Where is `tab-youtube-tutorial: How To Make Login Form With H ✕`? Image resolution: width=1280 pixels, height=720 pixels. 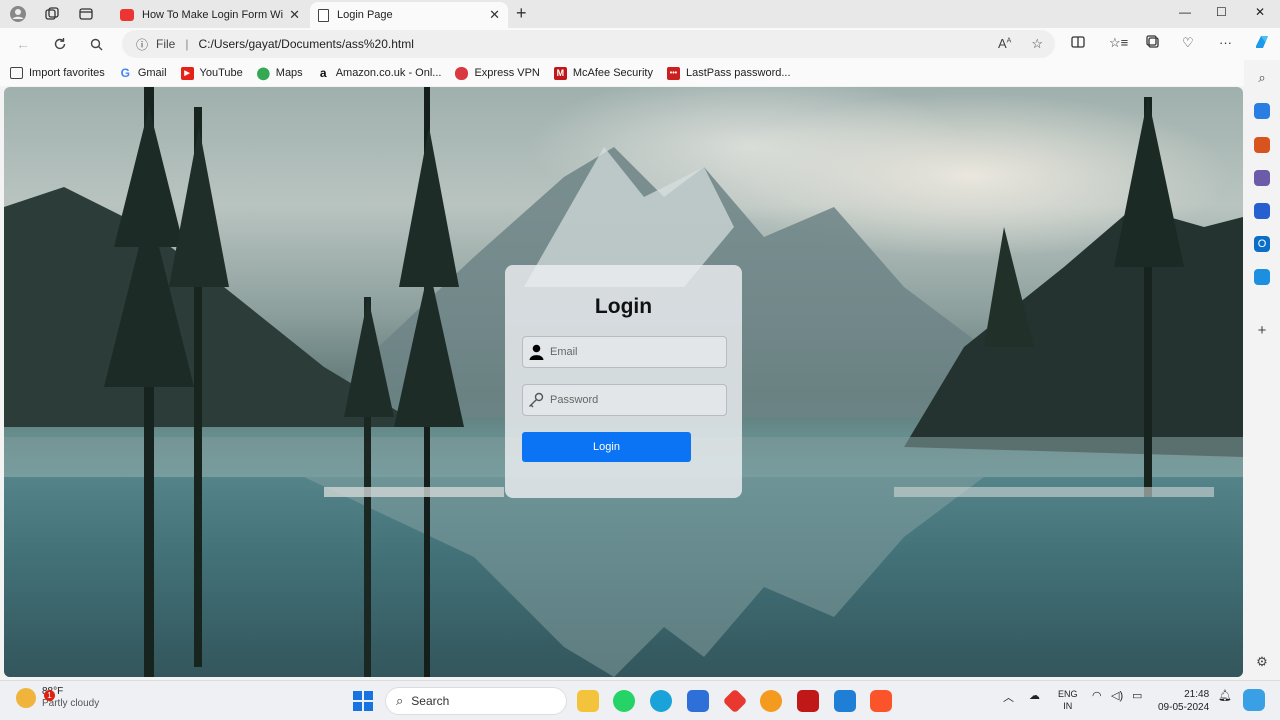
tab-youtube-tutorial: How To Make Login Form With H ✕ is located at coordinates (210, 15).